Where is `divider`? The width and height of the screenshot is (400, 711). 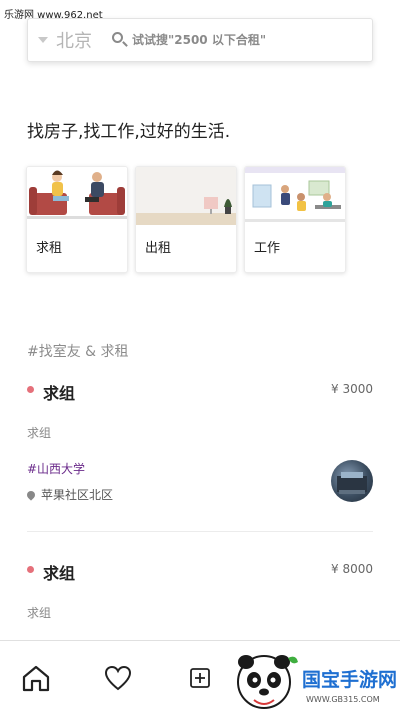
divider is located at coordinates (200, 531).